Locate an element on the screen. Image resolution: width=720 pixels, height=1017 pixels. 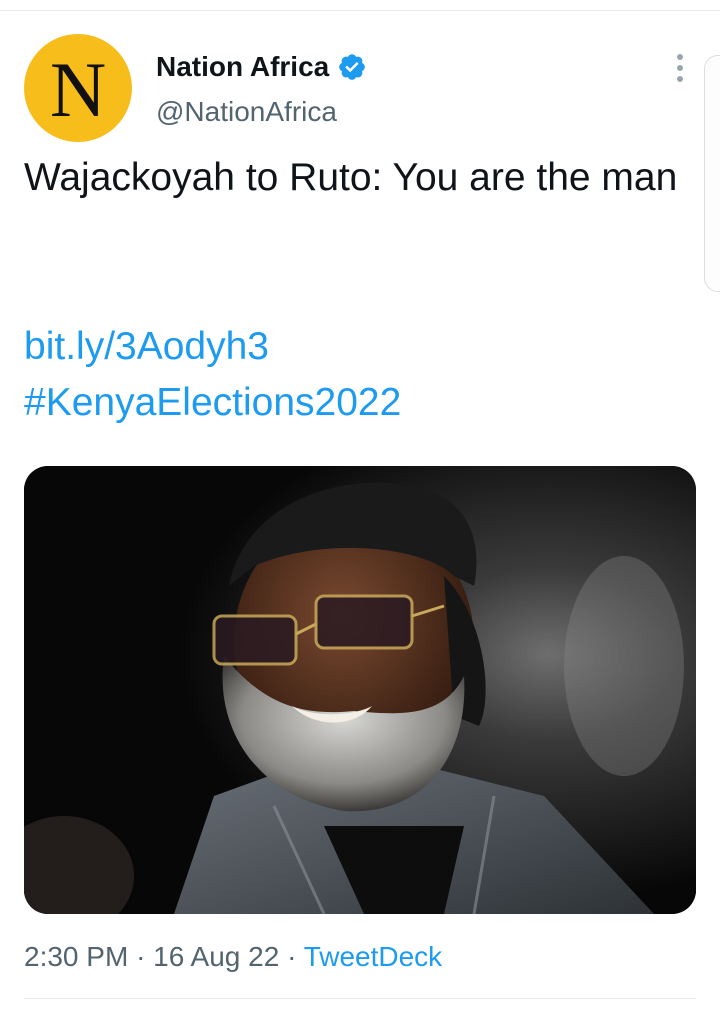
tweet-link: bit.ly/3Aodyh3 is located at coordinates (146, 347).